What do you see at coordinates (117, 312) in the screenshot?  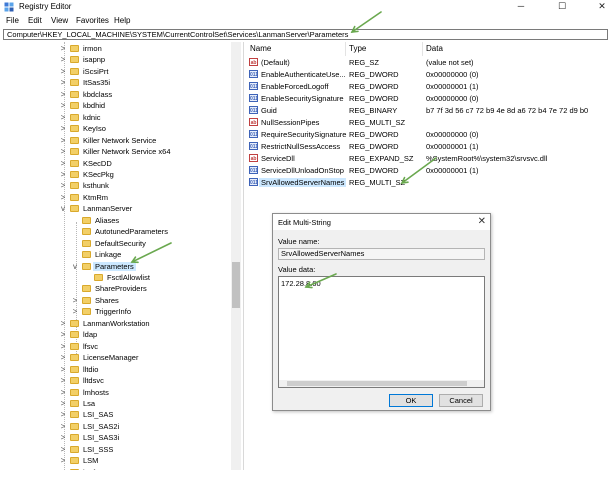 I see `tree-node: > TriggerInfo` at bounding box center [117, 312].